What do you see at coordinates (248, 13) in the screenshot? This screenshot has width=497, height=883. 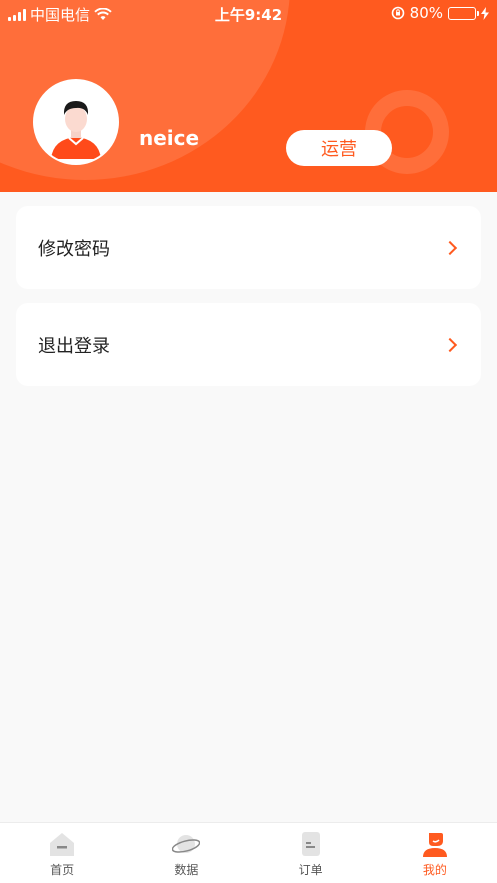 I see `status-bar: 中国电信 上午9:42 80%` at bounding box center [248, 13].